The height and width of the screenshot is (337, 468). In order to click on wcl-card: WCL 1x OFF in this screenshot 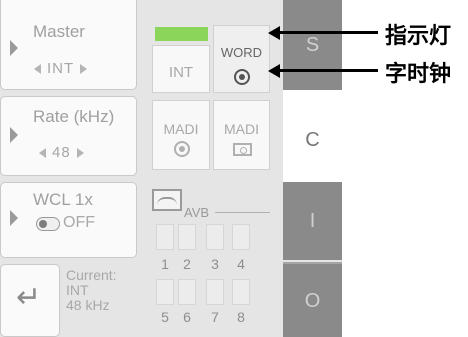, I will do `click(68, 220)`.